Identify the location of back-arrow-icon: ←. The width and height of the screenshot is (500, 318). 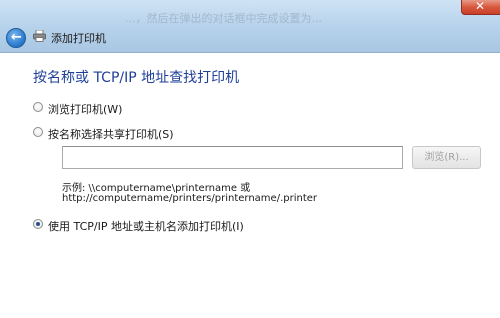
(16, 37).